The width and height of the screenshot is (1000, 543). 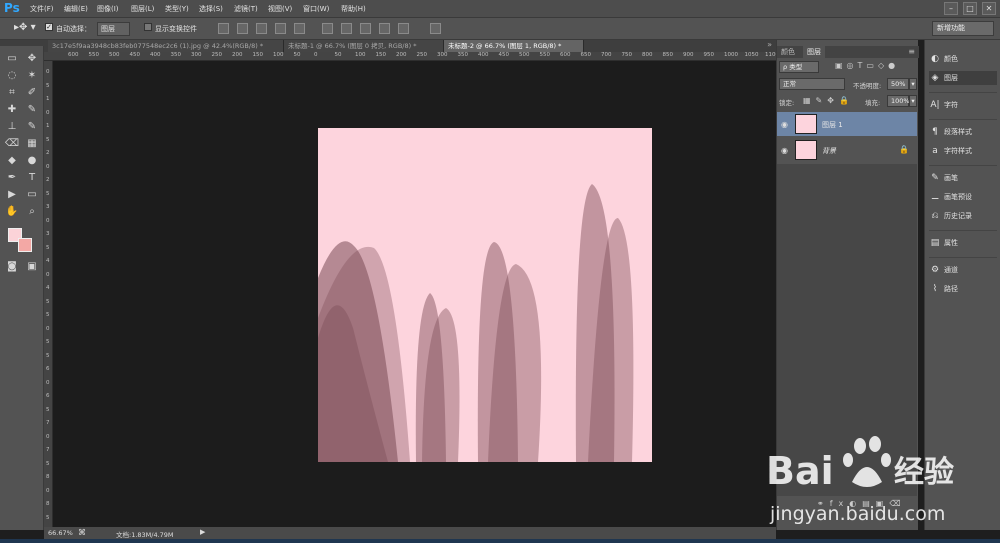 What do you see at coordinates (211, 9) in the screenshot?
I see `menu-select: 选择(S)` at bounding box center [211, 9].